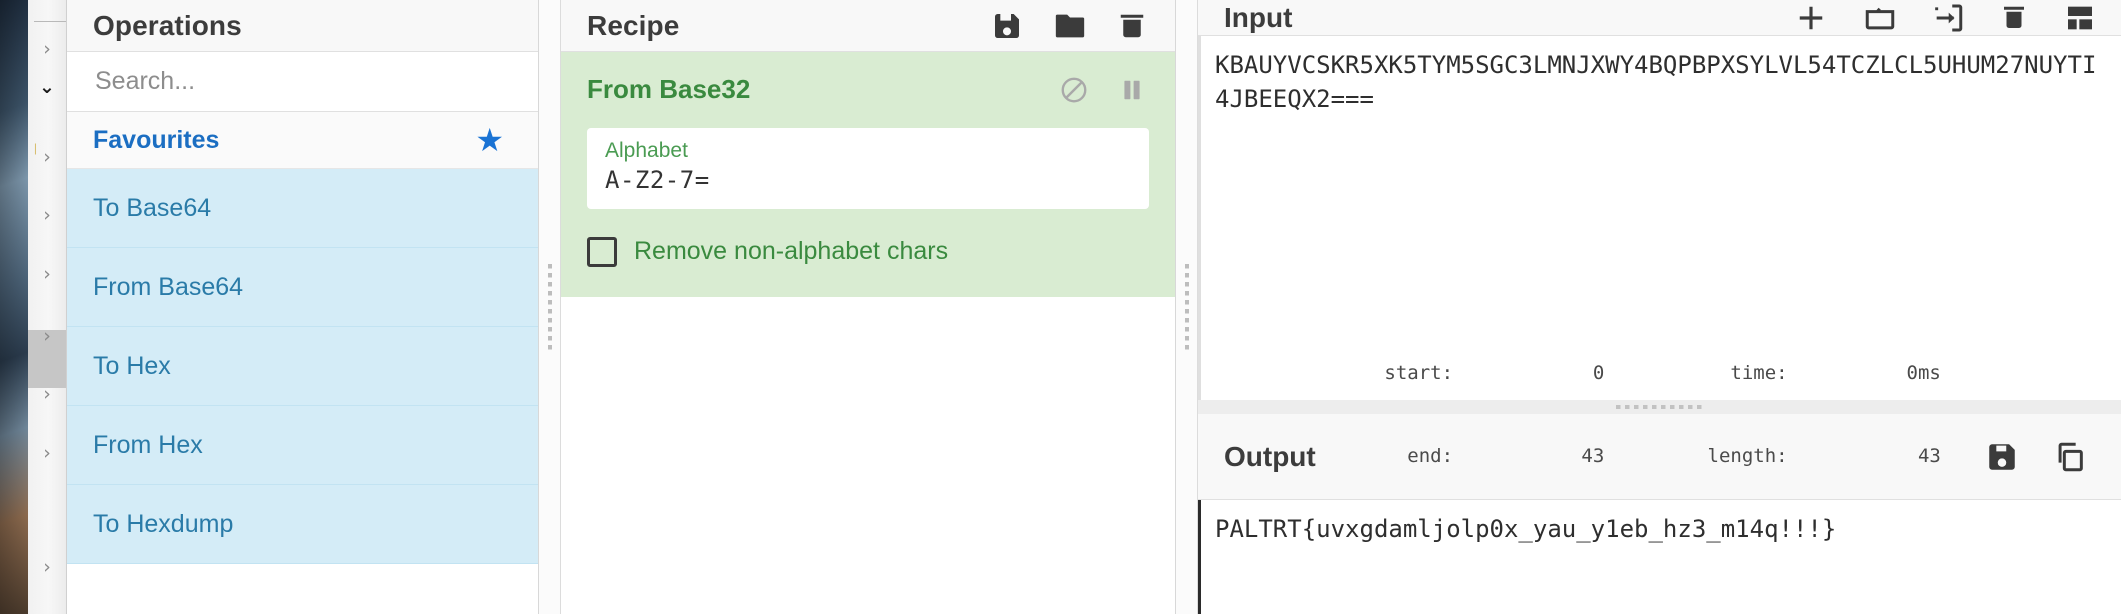 Image resolution: width=2121 pixels, height=614 pixels. I want to click on input-output-splitter, so click(1659, 407).